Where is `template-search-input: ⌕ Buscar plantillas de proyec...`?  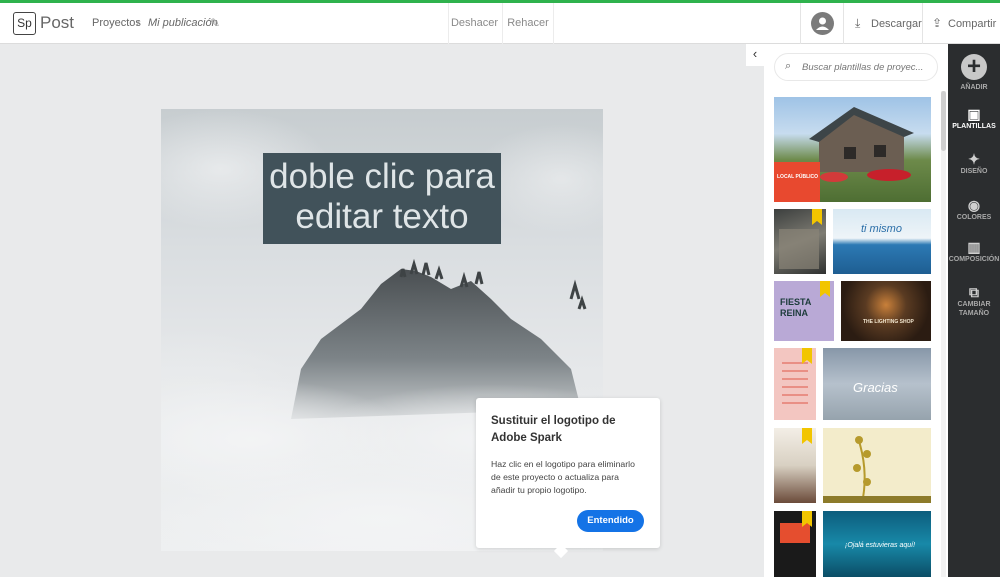 template-search-input: ⌕ Buscar plantillas de proyec... is located at coordinates (856, 67).